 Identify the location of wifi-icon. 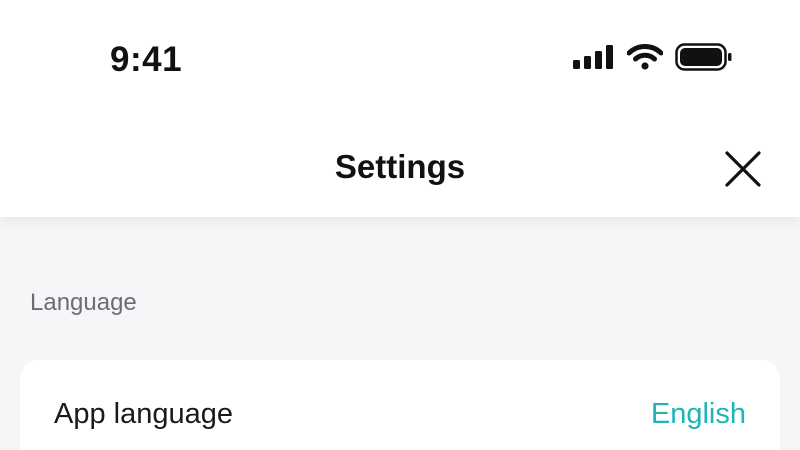
(645, 59).